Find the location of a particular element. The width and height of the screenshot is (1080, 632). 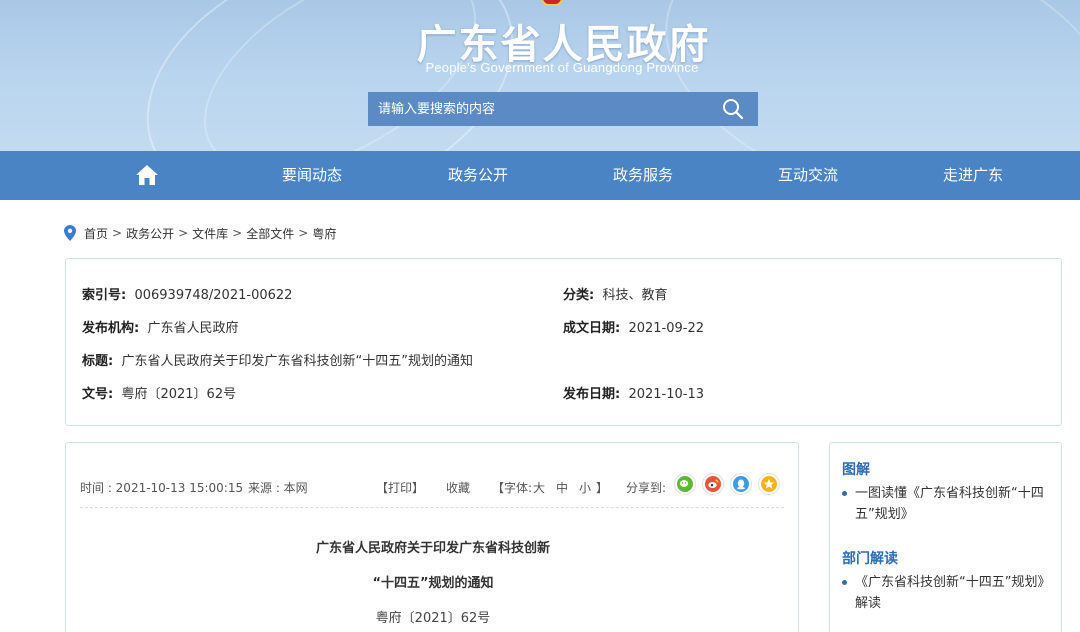

font-small-button: 小 is located at coordinates (585, 487).